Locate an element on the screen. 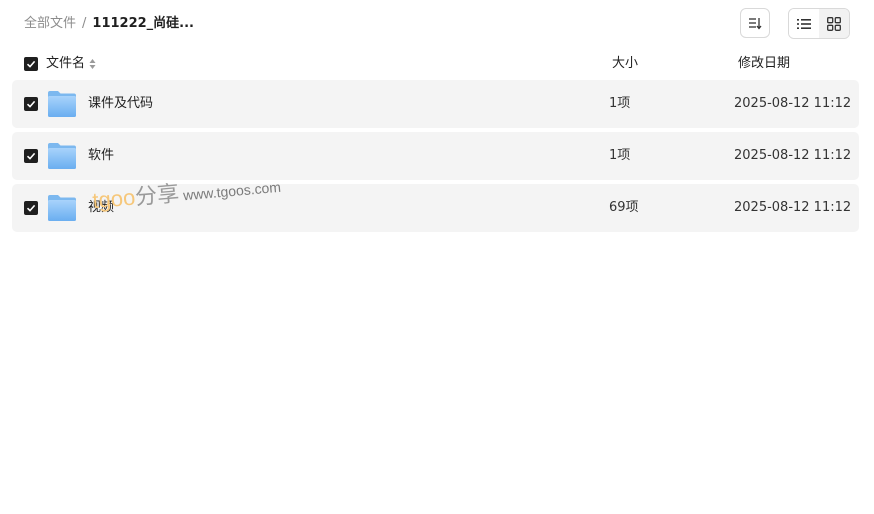 This screenshot has height=514, width=874. column-header-size: 大小 is located at coordinates (625, 64).